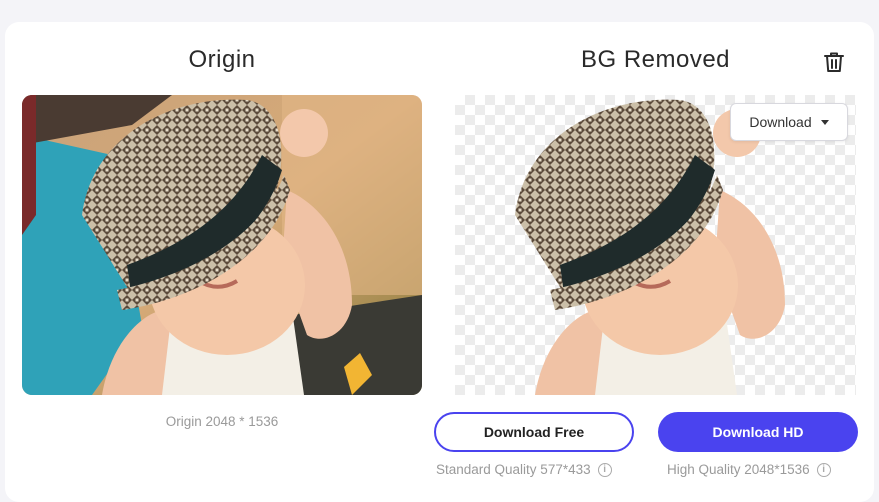 The width and height of the screenshot is (879, 502). I want to click on origin-size-label: Origin 2048 * 1536, so click(222, 421).